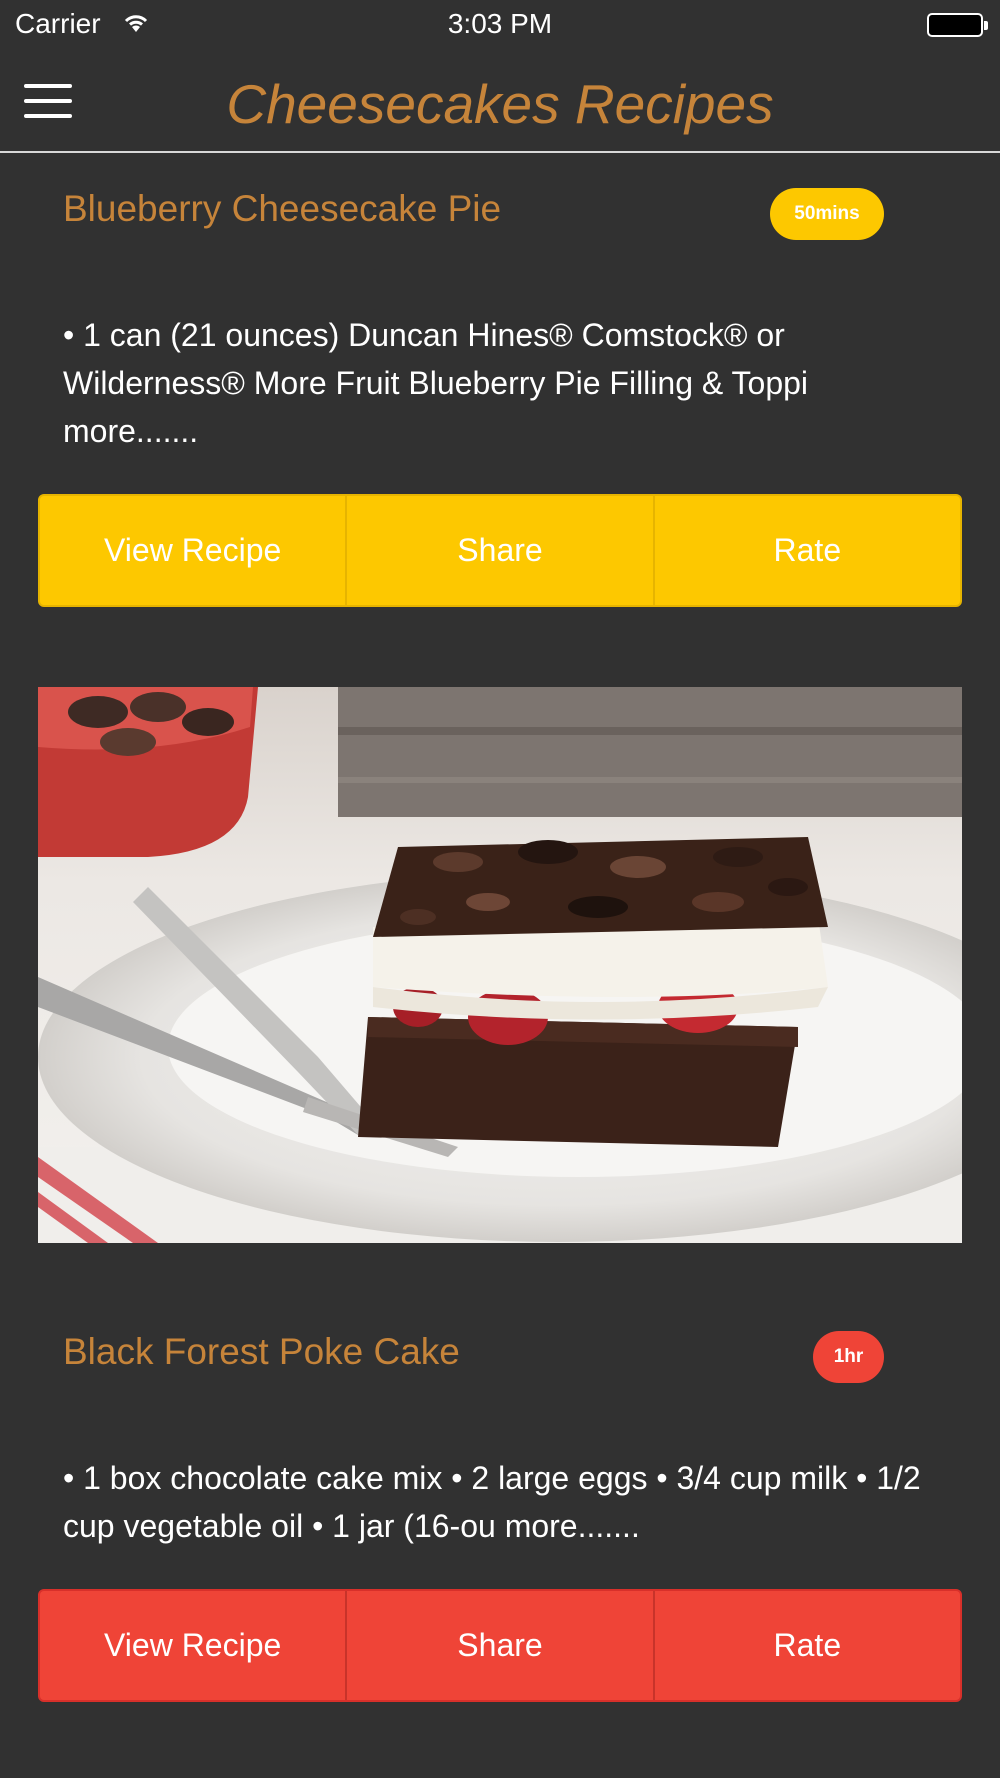  What do you see at coordinates (957, 25) in the screenshot?
I see `battery-icon` at bounding box center [957, 25].